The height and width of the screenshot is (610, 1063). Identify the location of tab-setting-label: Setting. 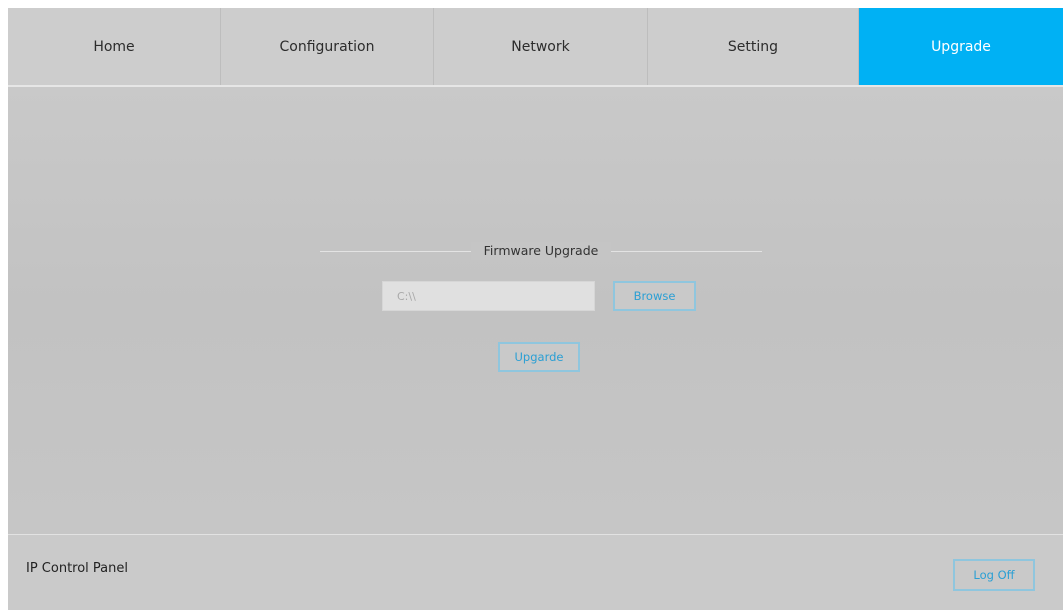
(753, 46).